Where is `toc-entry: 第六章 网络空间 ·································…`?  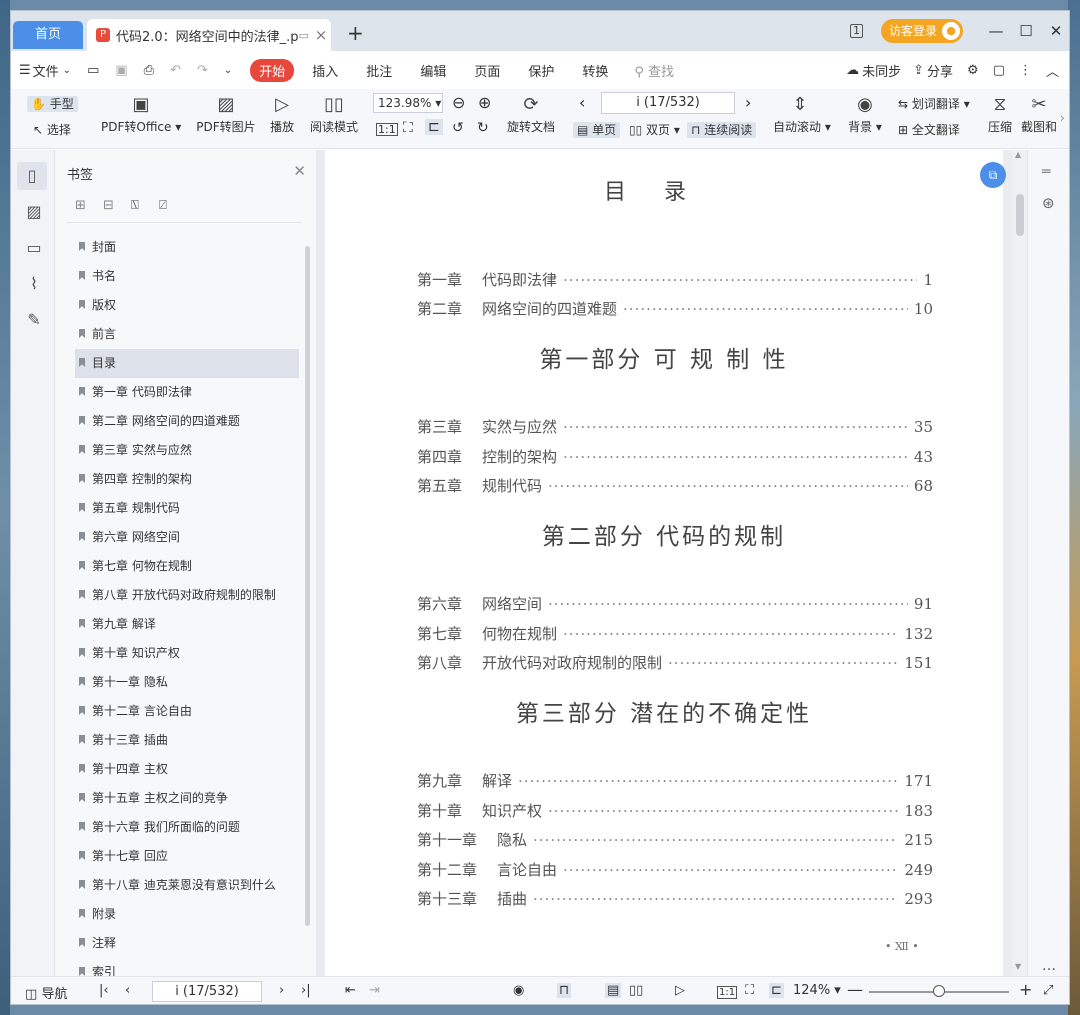
toc-entry: 第六章 网络空间 ·································… is located at coordinates (675, 604).